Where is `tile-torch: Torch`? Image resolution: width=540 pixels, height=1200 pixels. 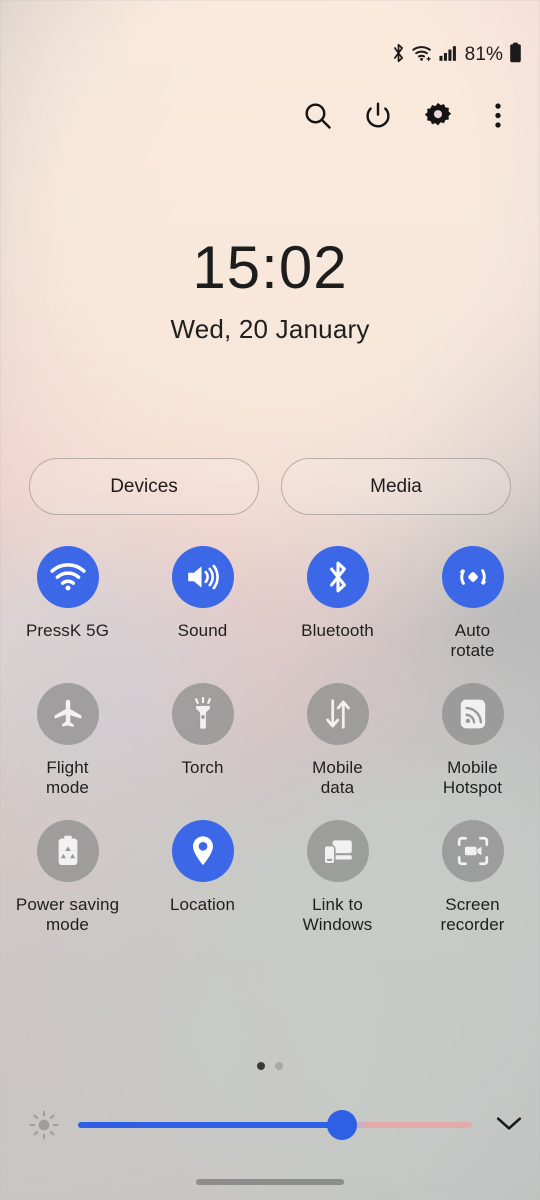
tile-torch: Torch is located at coordinates (202, 740).